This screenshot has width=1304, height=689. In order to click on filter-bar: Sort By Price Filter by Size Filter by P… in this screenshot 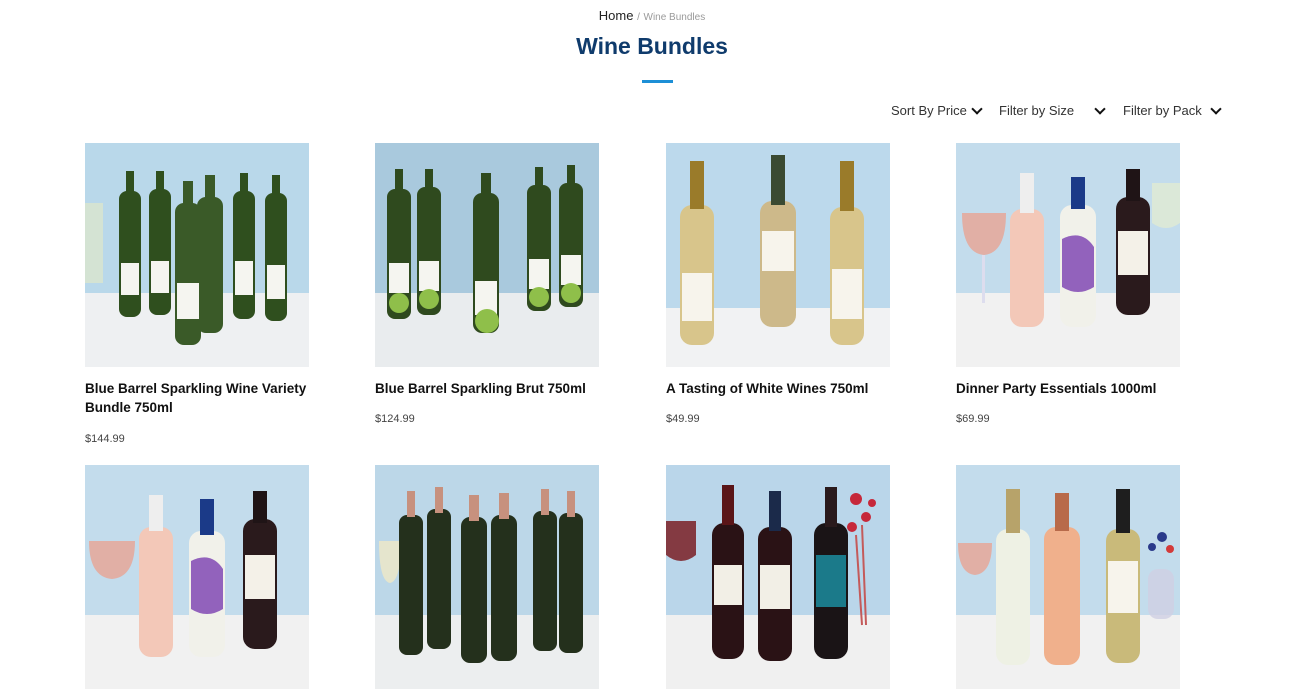, I will do `click(652, 111)`.